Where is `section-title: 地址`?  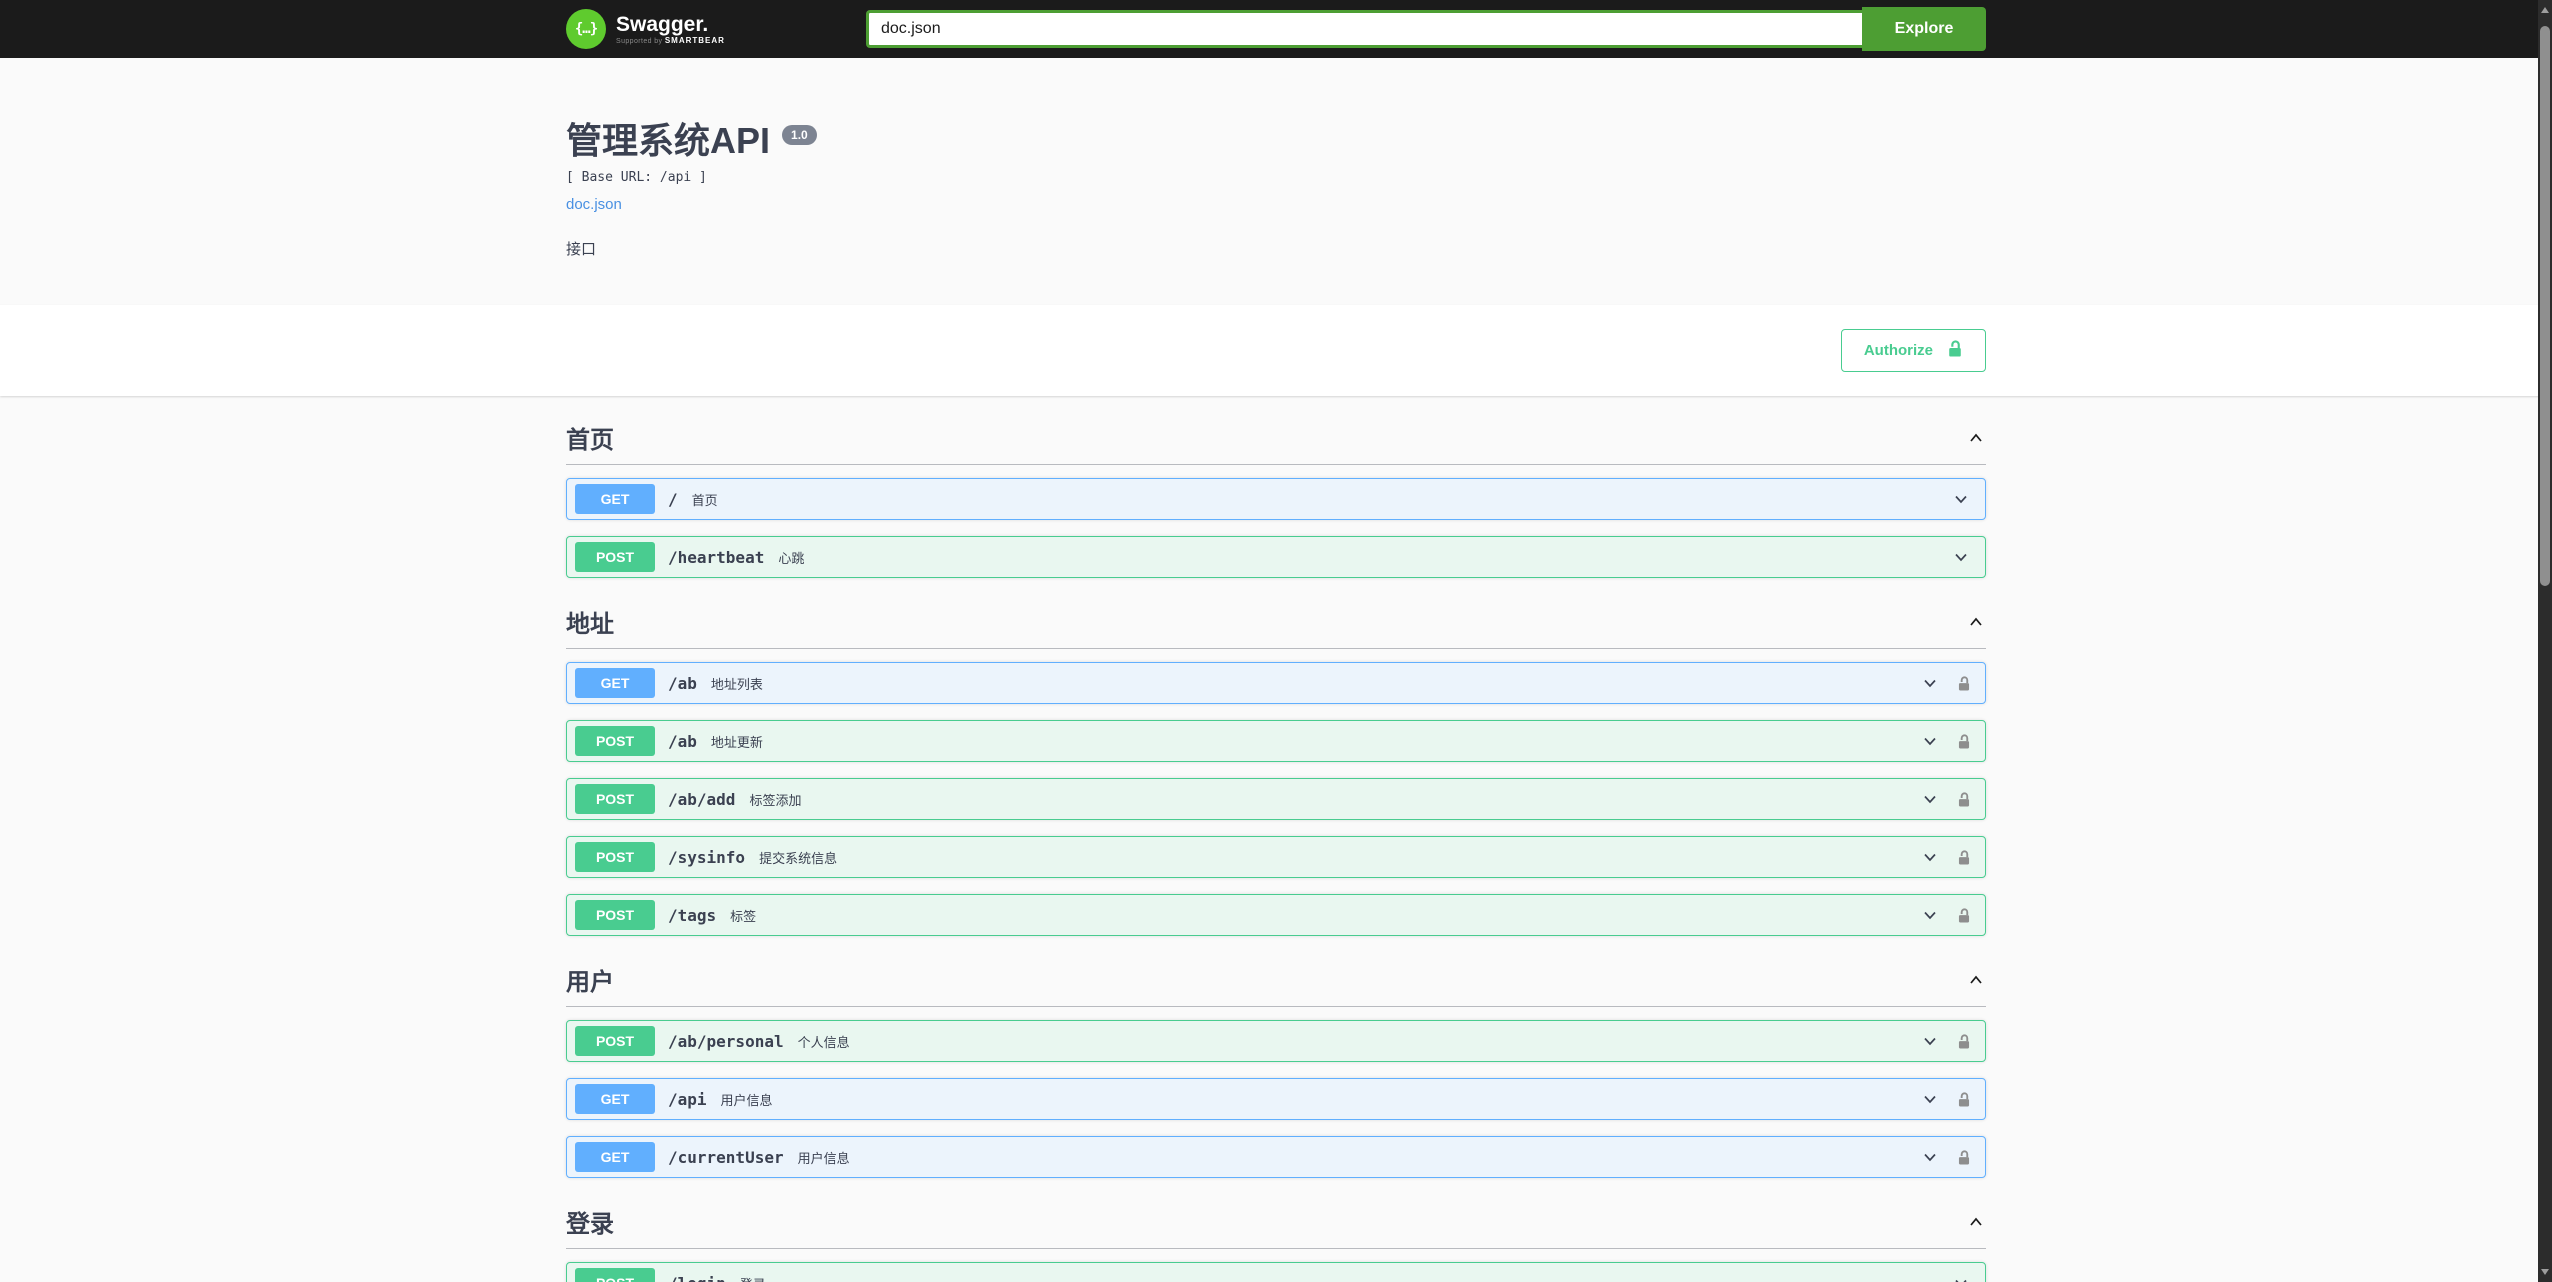
section-title: 地址 is located at coordinates (590, 624).